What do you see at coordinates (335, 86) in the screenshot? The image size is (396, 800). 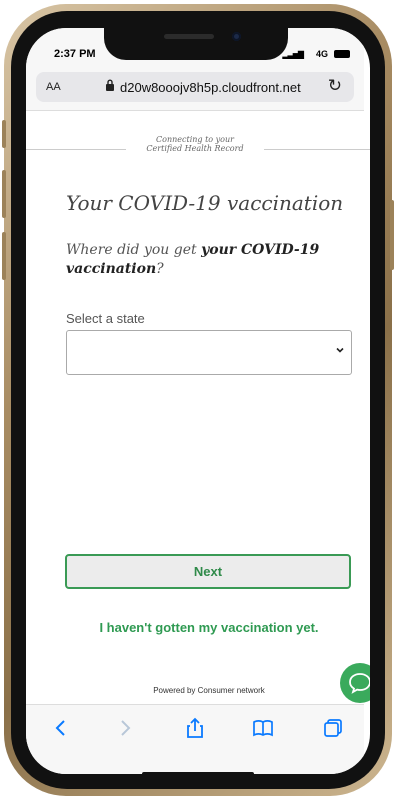 I see `reload-icon: ↻` at bounding box center [335, 86].